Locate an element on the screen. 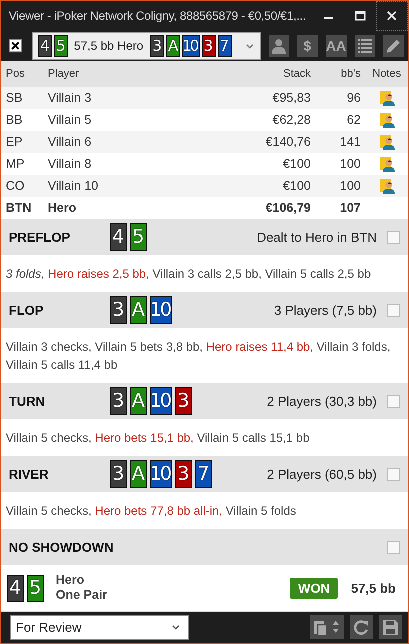 The width and height of the screenshot is (409, 644). copy-icon is located at coordinates (321, 627).